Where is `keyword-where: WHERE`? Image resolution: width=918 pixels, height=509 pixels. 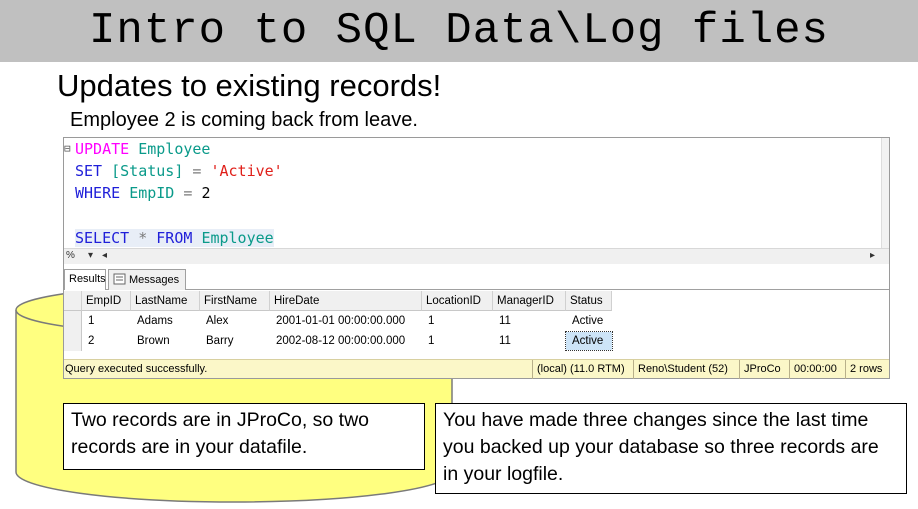 keyword-where: WHERE is located at coordinates (98, 193).